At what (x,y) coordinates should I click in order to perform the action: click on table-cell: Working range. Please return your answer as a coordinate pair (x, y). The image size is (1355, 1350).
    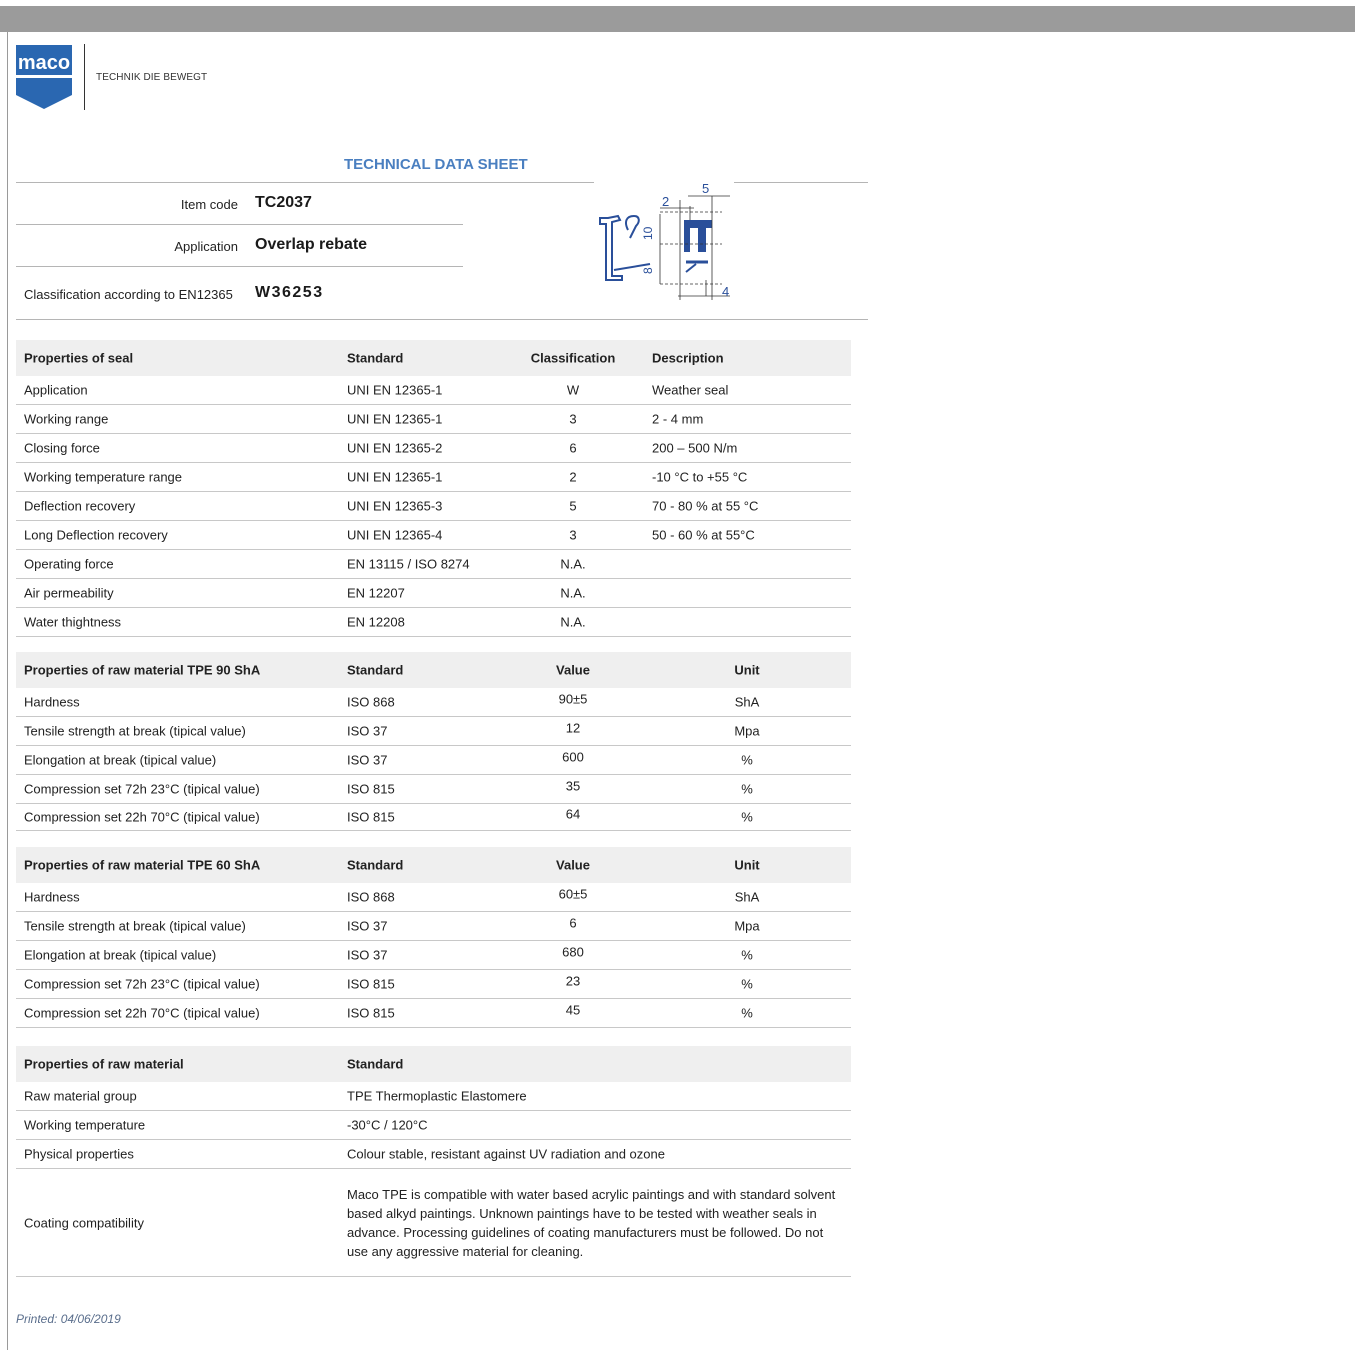
    Looking at the image, I should click on (66, 419).